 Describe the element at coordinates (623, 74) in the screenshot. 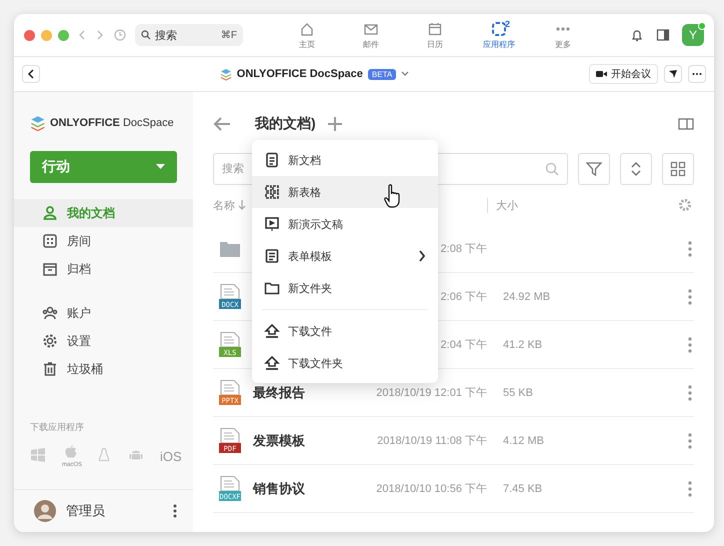

I see `meeting-button: 开始会议` at that location.